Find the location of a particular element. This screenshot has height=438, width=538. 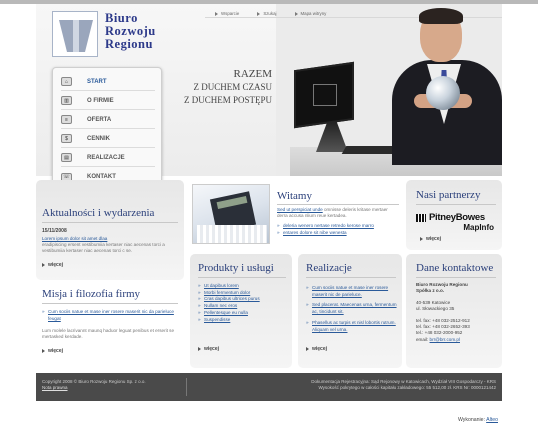

products-list-item: Morbi fermentum dolor is located at coordinates (243, 293).